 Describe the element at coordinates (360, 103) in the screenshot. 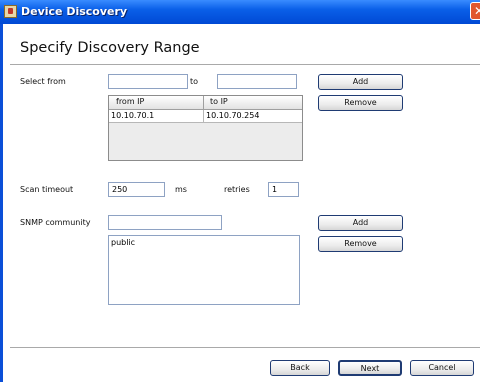

I see `remove-range-button: Remove` at that location.